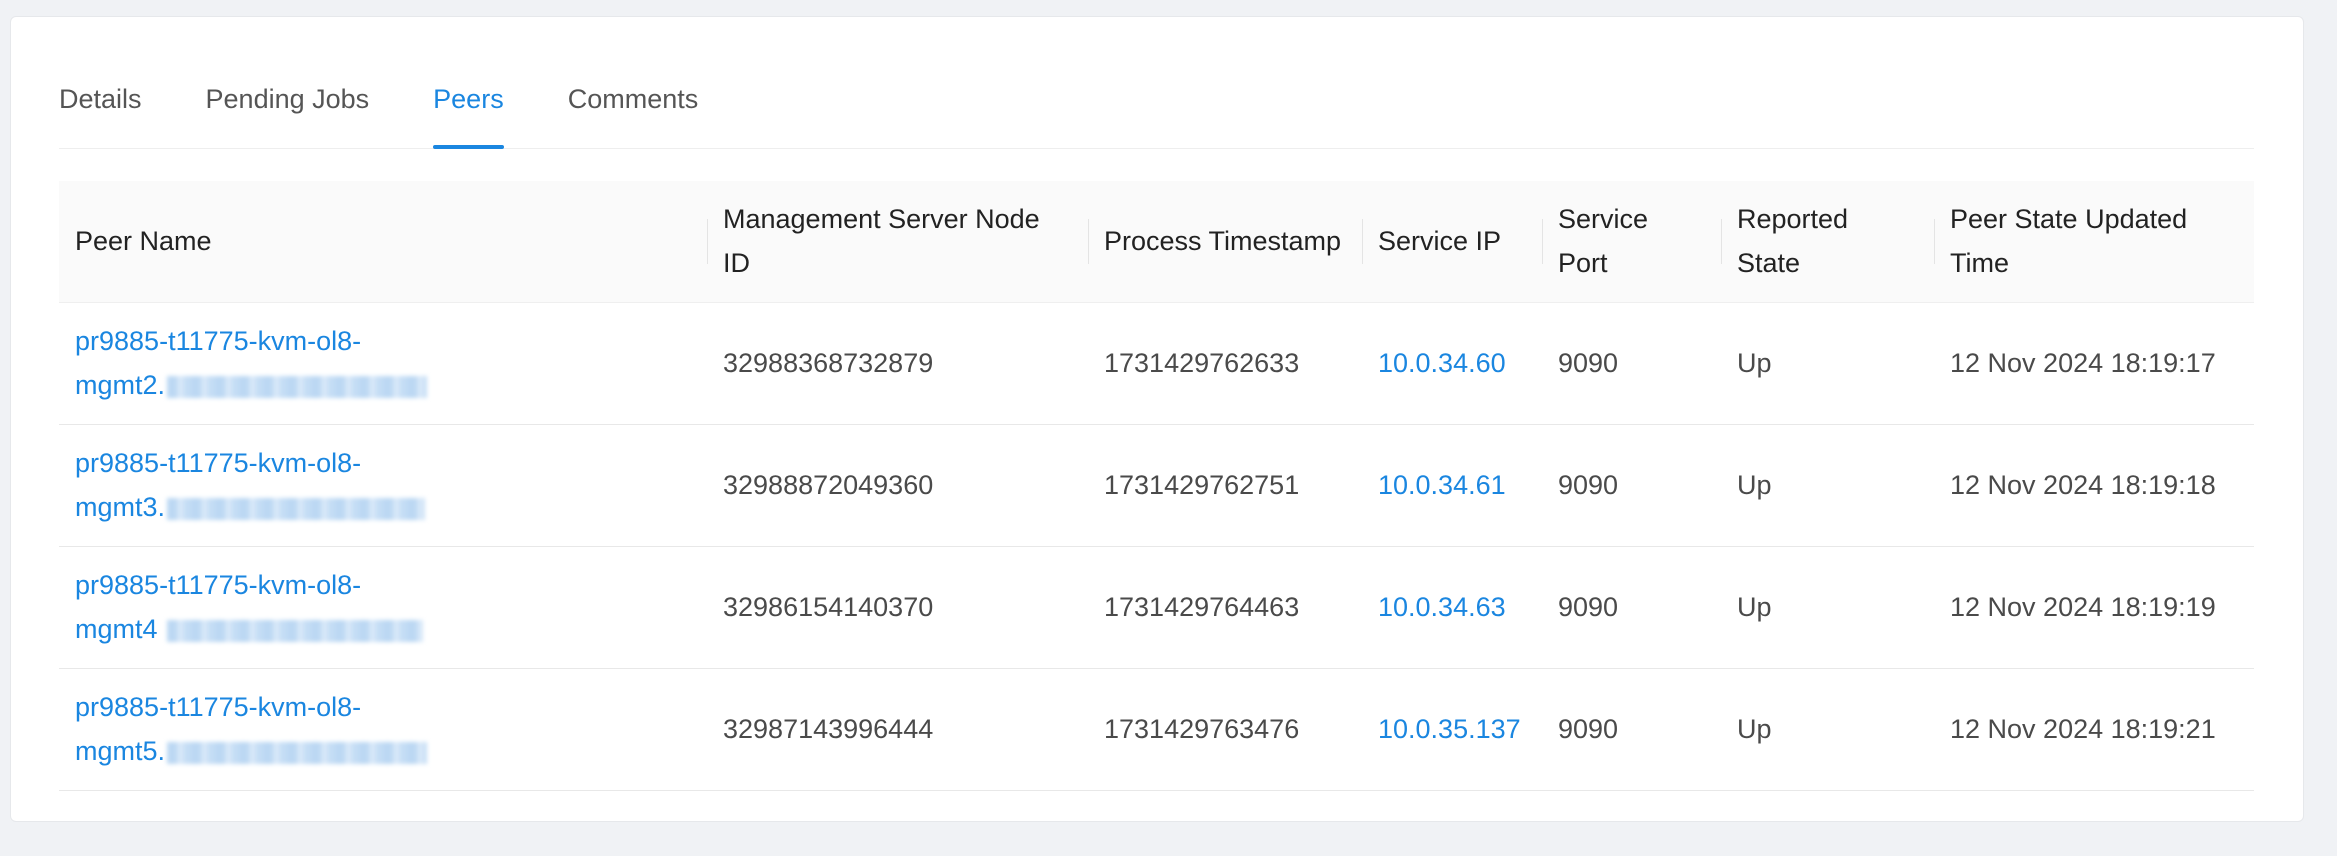 Image resolution: width=2337 pixels, height=856 pixels. Describe the element at coordinates (897, 729) in the screenshot. I see `node-id-cell: 32987143996444` at that location.